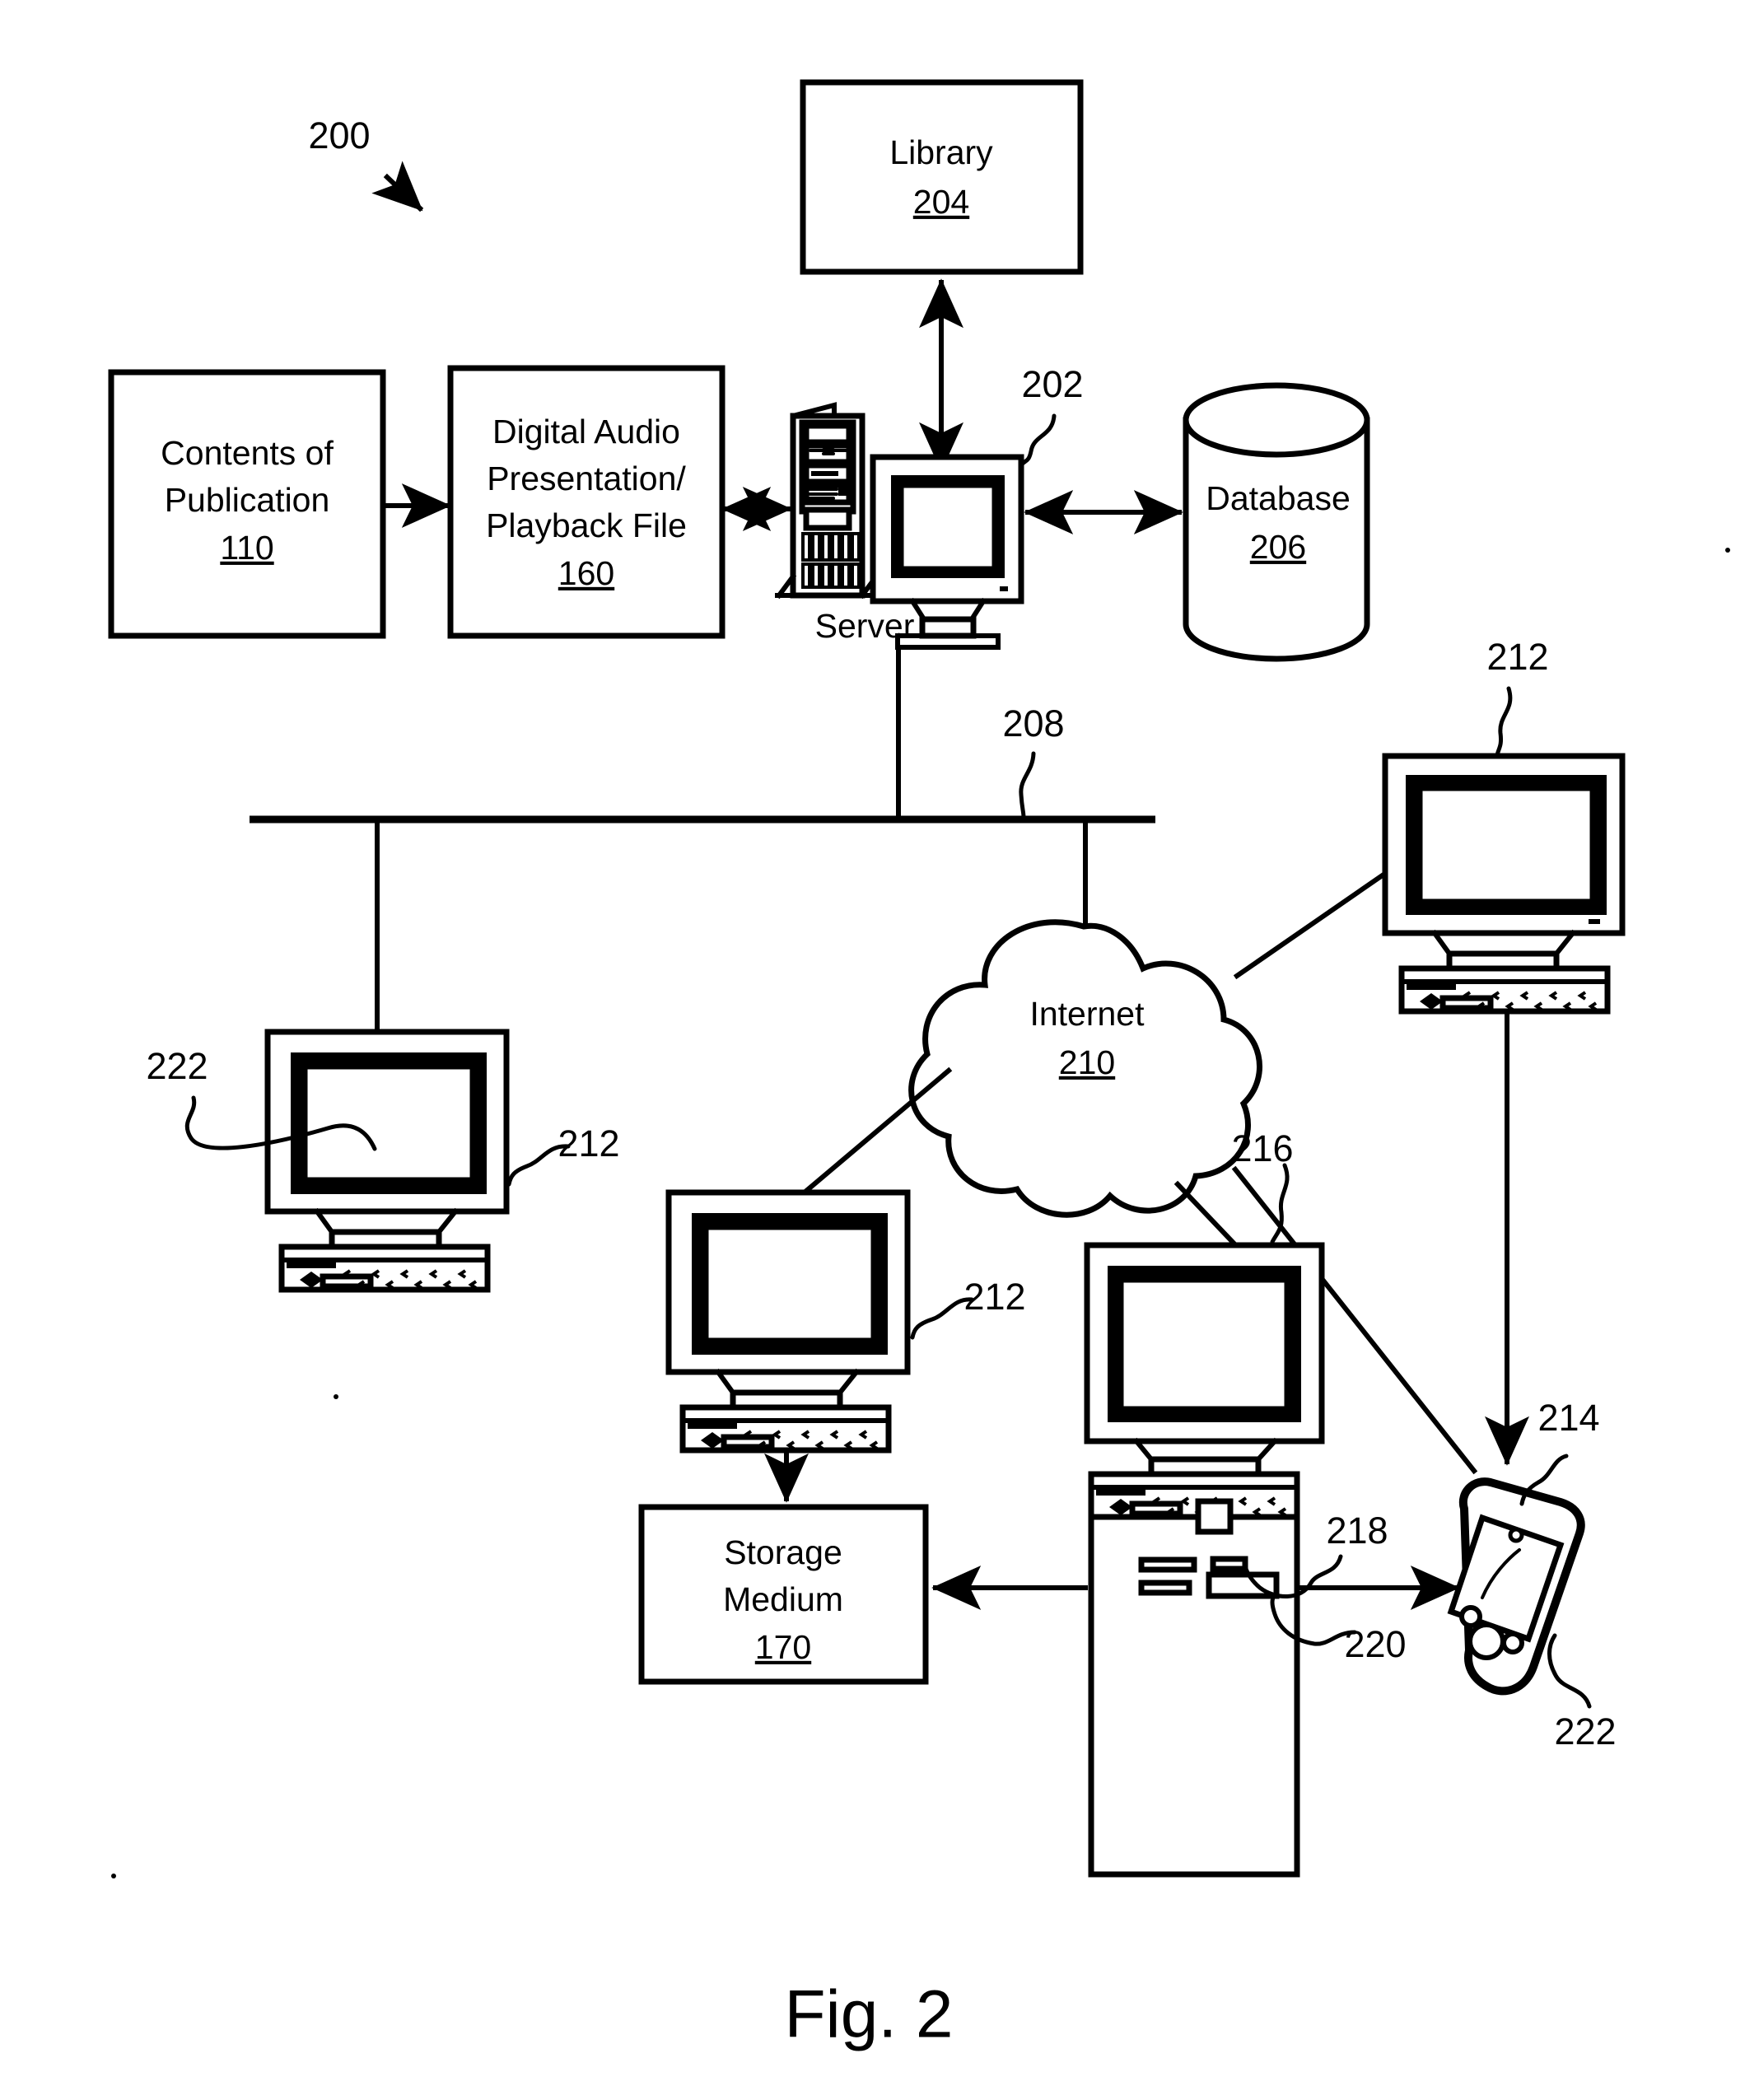 Image resolution: width=1759 pixels, height=2100 pixels. Describe the element at coordinates (1051, 415) in the screenshot. I see `callout-202-server: 202` at that location.